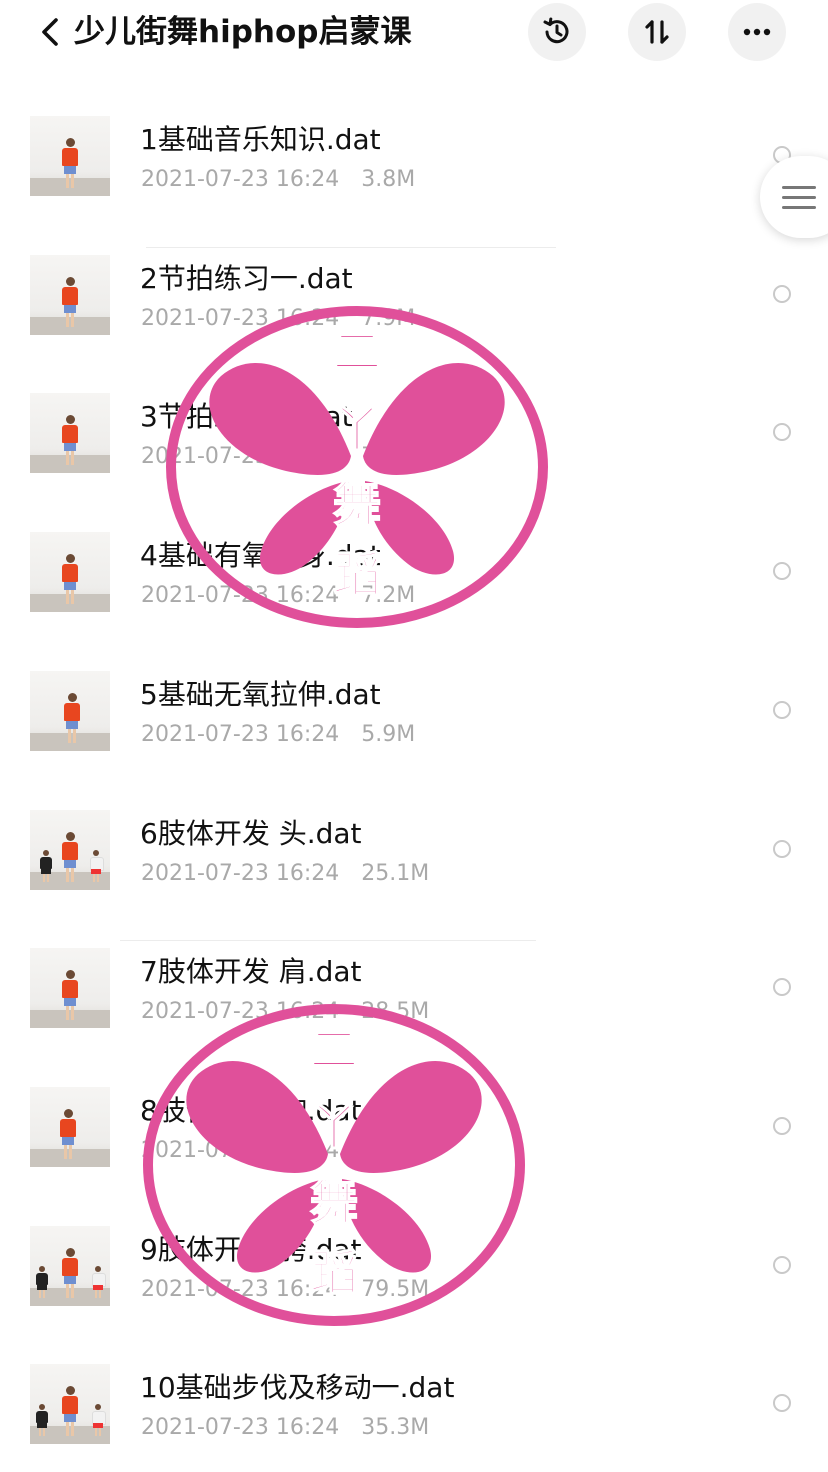 The image size is (828, 1472). Describe the element at coordinates (799, 187) in the screenshot. I see `menu-lines-icon` at that location.